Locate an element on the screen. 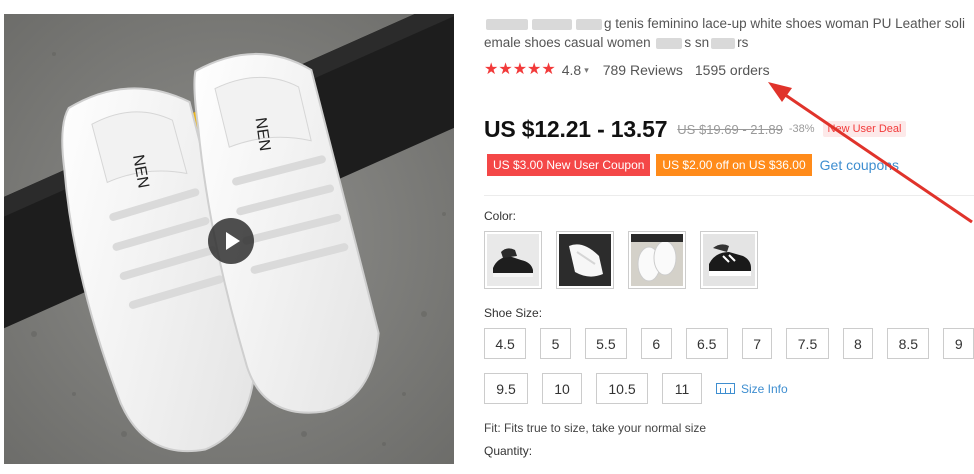  size-option: 5.5 is located at coordinates (605, 343).